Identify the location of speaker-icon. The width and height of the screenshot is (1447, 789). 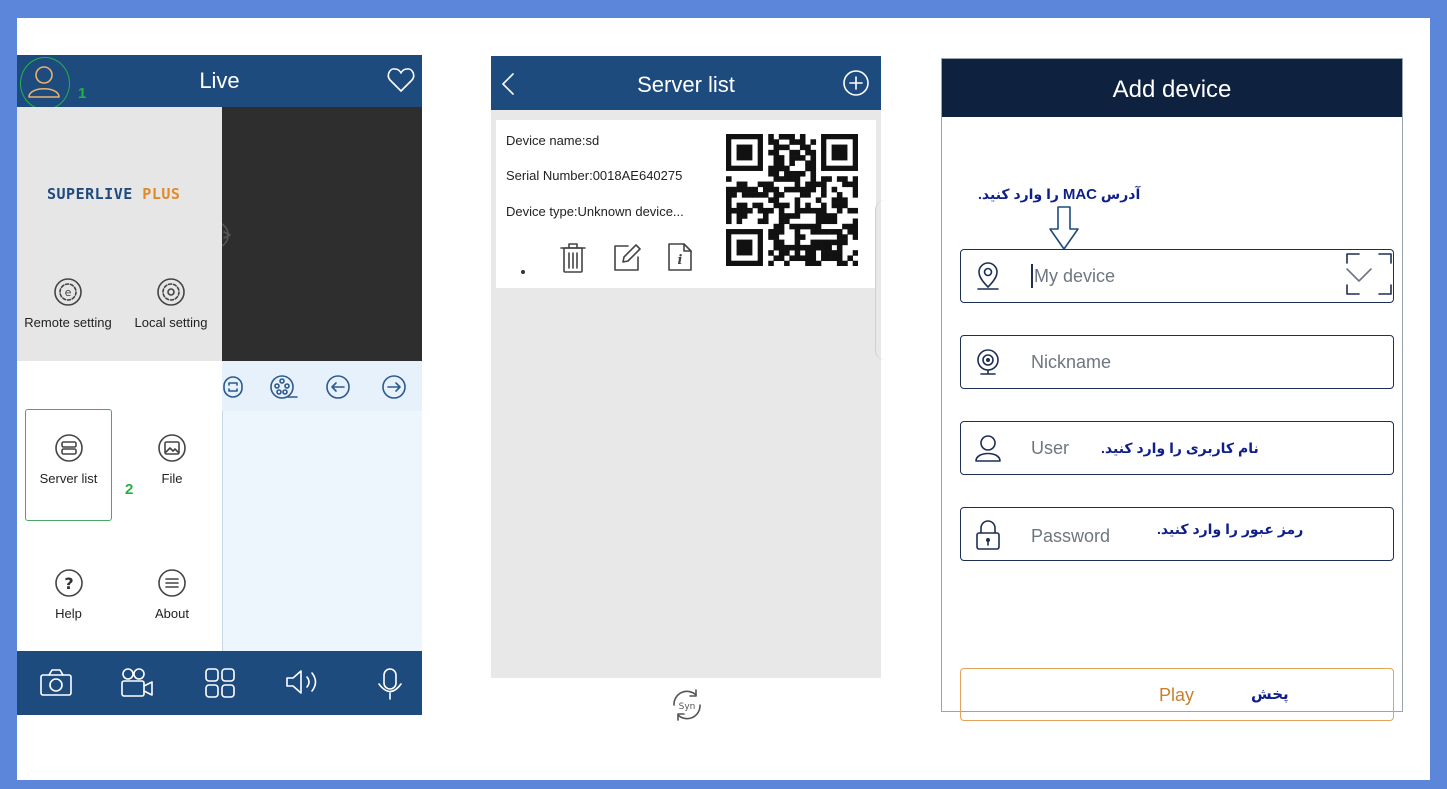
(302, 682).